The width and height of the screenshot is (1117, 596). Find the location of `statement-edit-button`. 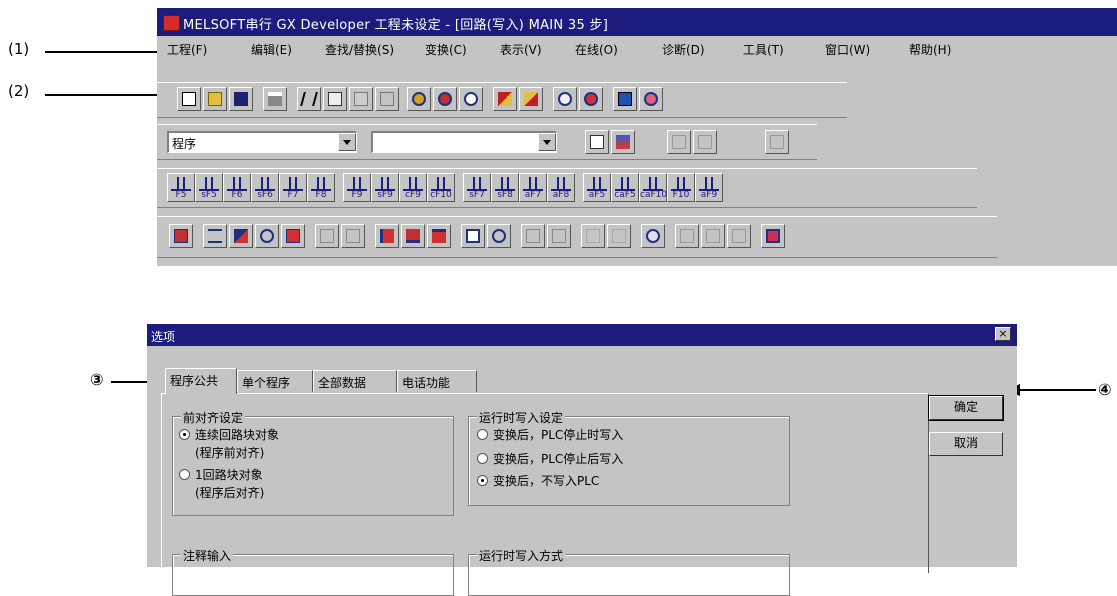

statement-edit-button is located at coordinates (531, 99).